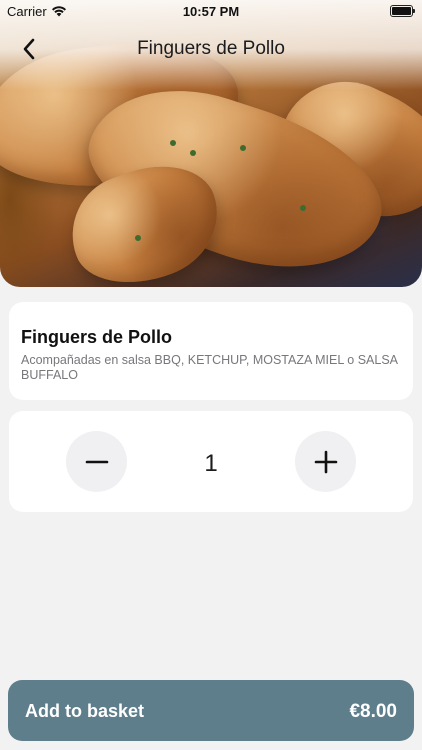 Image resolution: width=422 pixels, height=750 pixels. Describe the element at coordinates (97, 337) in the screenshot. I see `product-name: Finguers de Pollo` at that location.